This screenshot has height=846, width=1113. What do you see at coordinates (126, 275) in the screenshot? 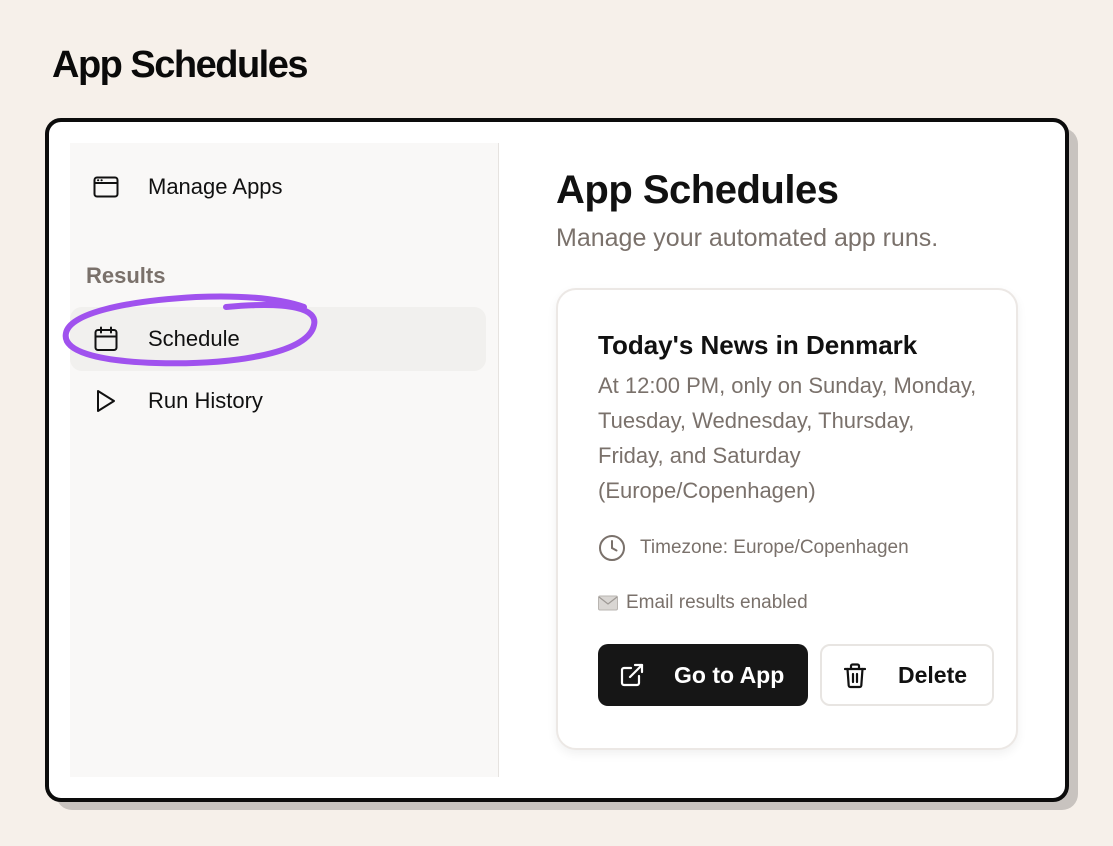
I see `section-label-results: Results` at bounding box center [126, 275].